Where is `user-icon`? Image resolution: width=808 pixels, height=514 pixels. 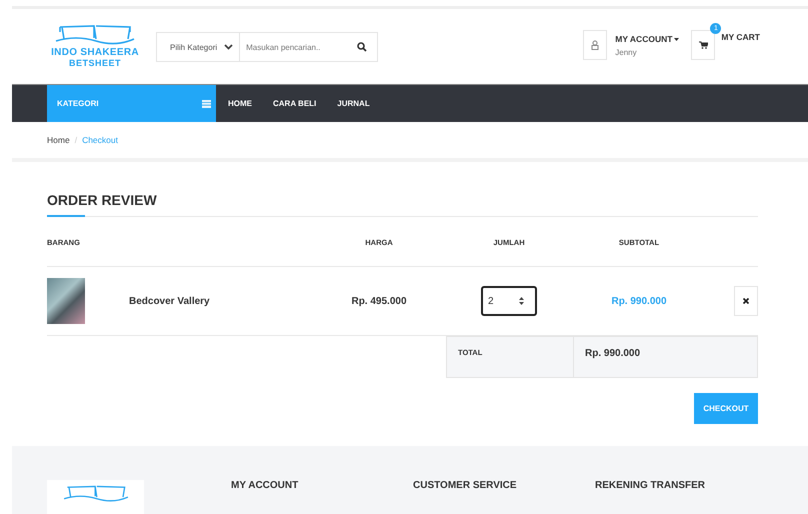 user-icon is located at coordinates (595, 45).